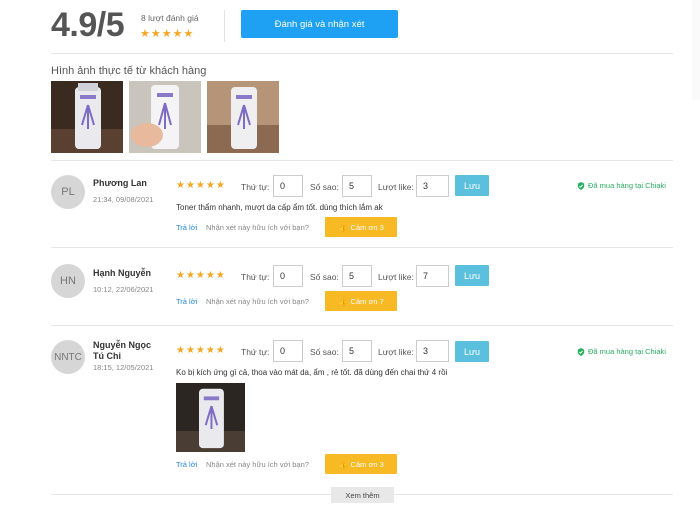 The height and width of the screenshot is (512, 700). Describe the element at coordinates (129, 71) in the screenshot. I see `customer-photos-title: Hình ảnh thực tế từ khách hàng` at that location.